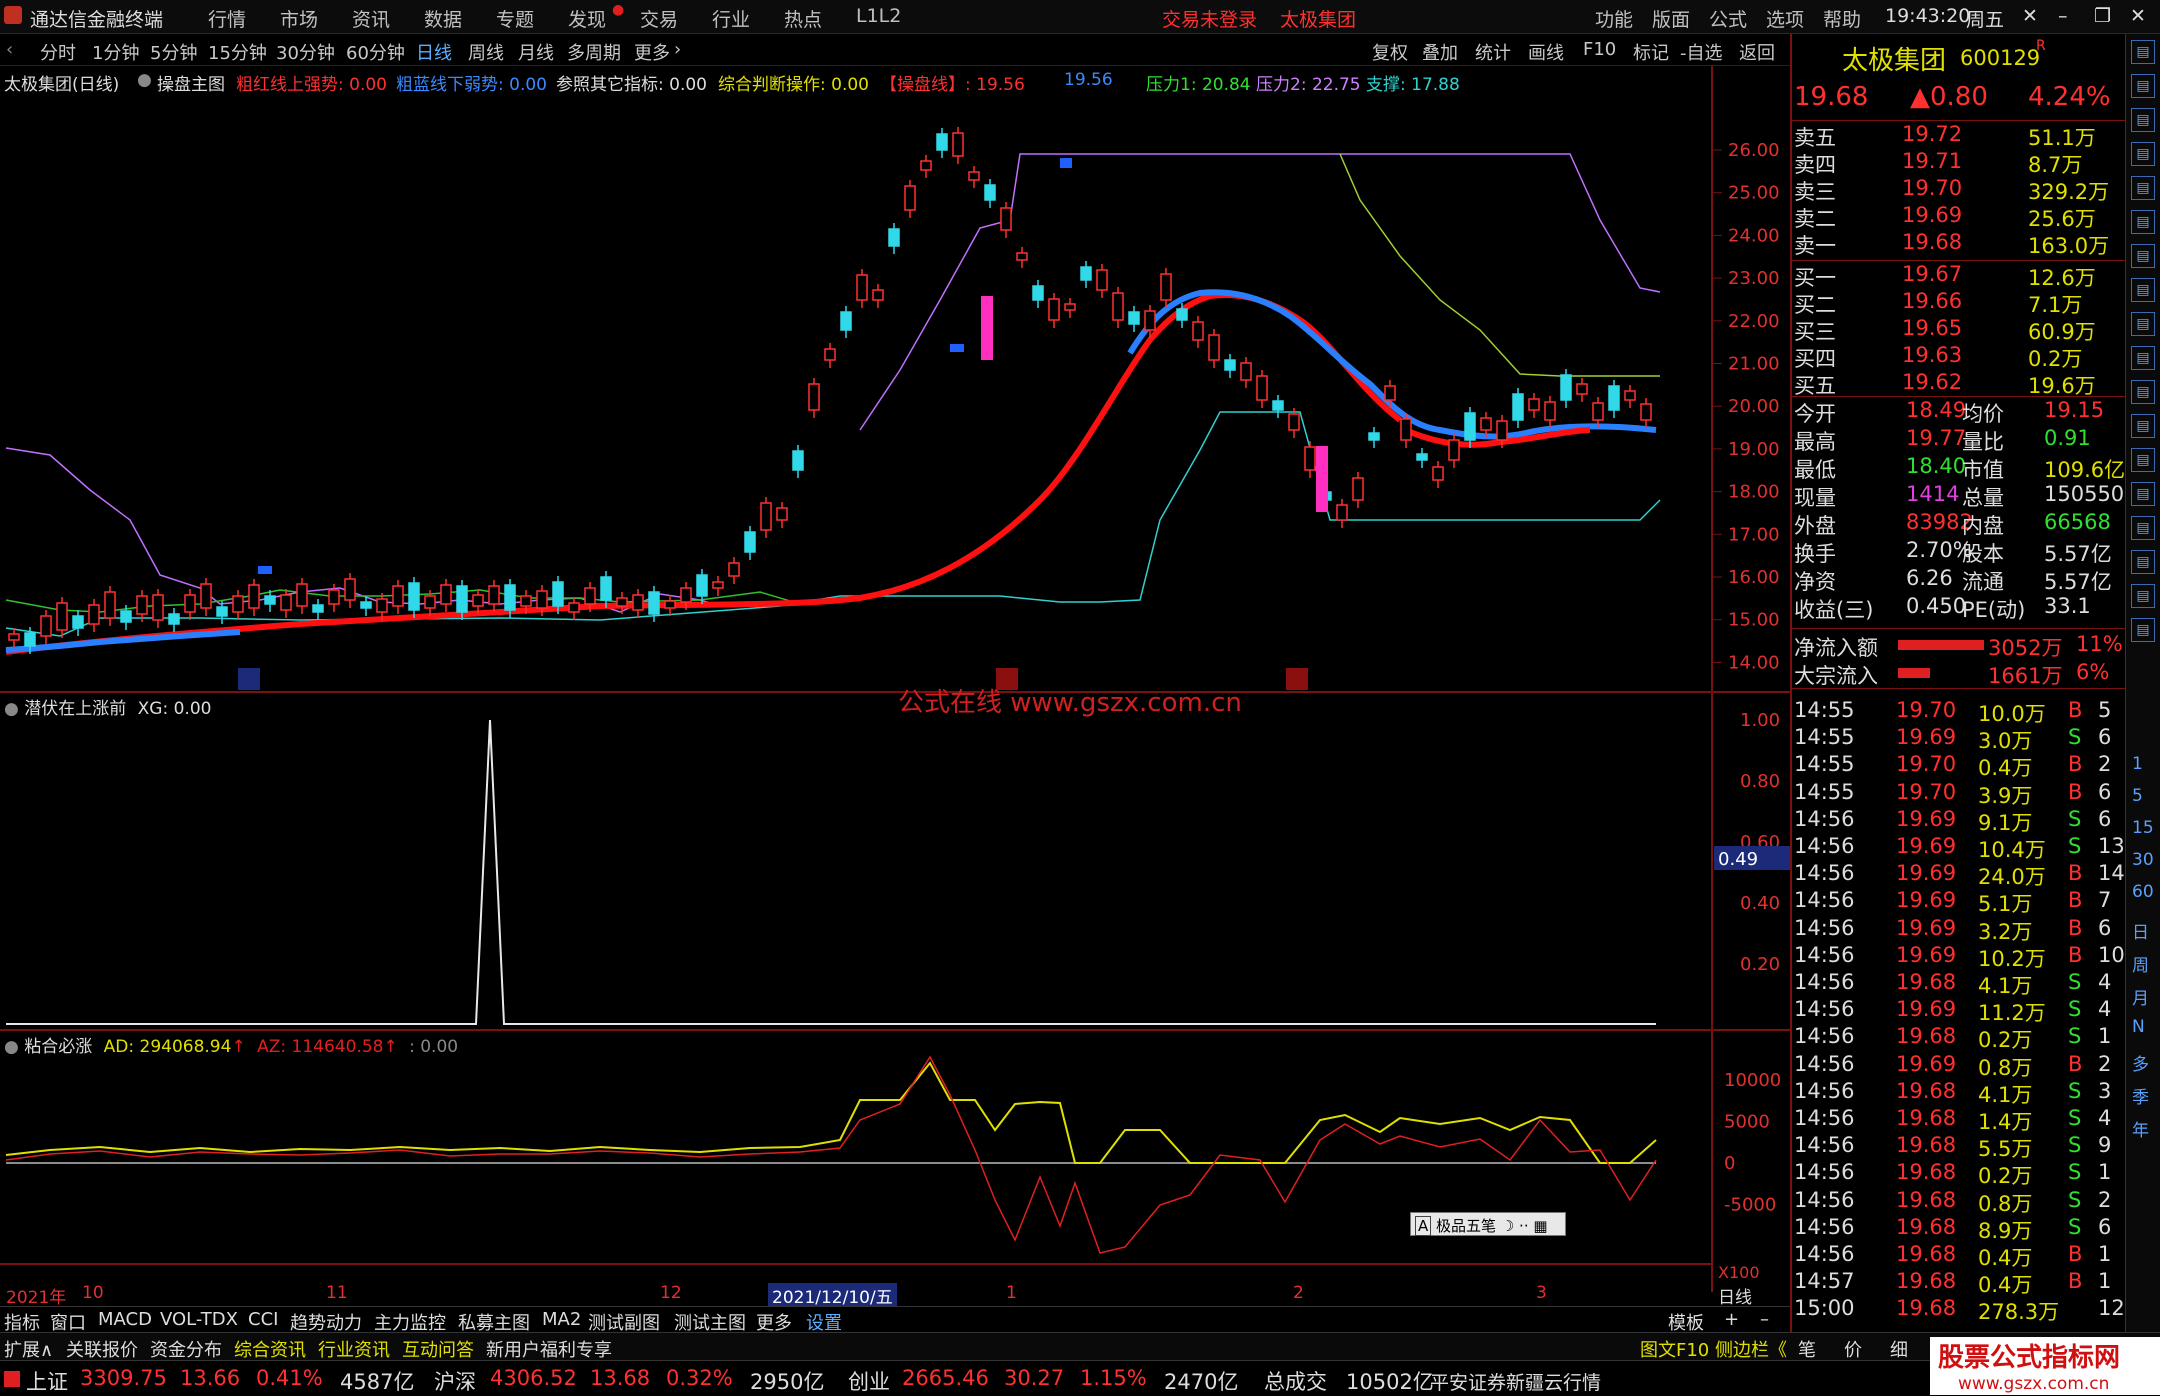 The image size is (2160, 1396). I want to click on side-period-num: 60, so click(2143, 892).